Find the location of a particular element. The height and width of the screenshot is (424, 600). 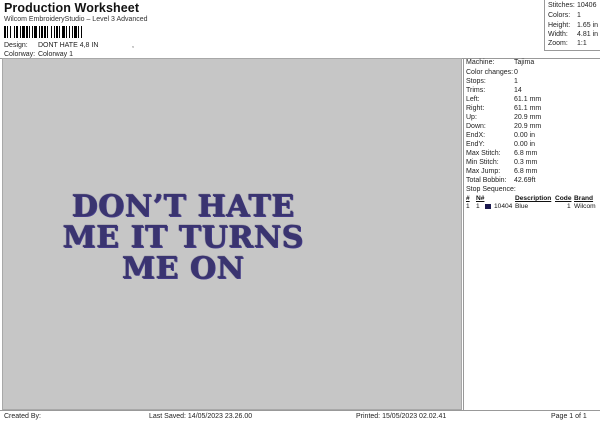

detail-row: Total Bobbin: 42.69ft is located at coordinates (500, 180).